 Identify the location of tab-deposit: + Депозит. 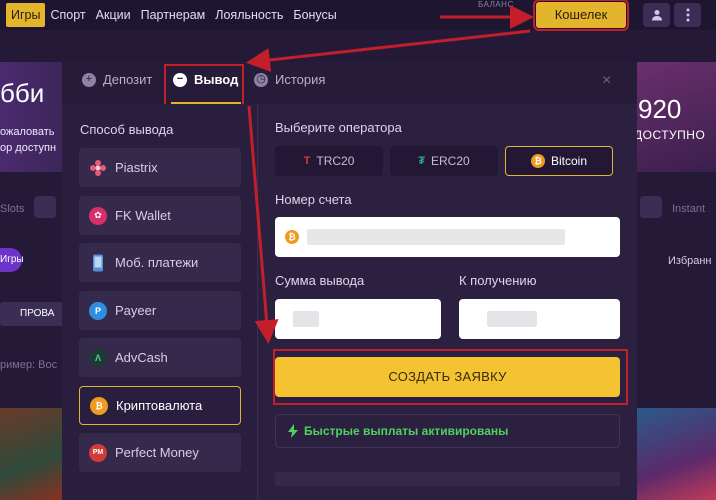
(117, 79).